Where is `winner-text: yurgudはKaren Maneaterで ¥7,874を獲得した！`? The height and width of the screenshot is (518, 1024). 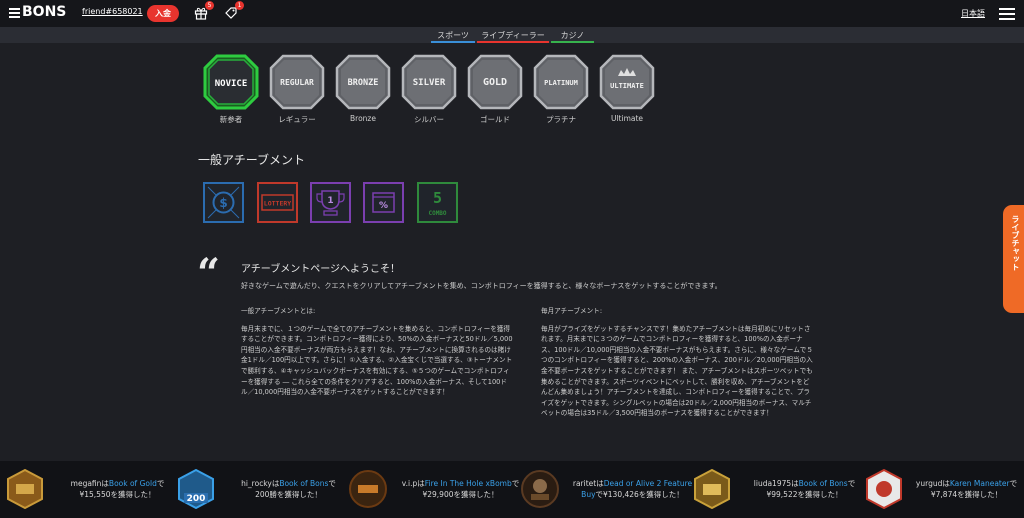 winner-text: yurgudはKaren Maneaterで ¥7,874を獲得した！ is located at coordinates (966, 489).